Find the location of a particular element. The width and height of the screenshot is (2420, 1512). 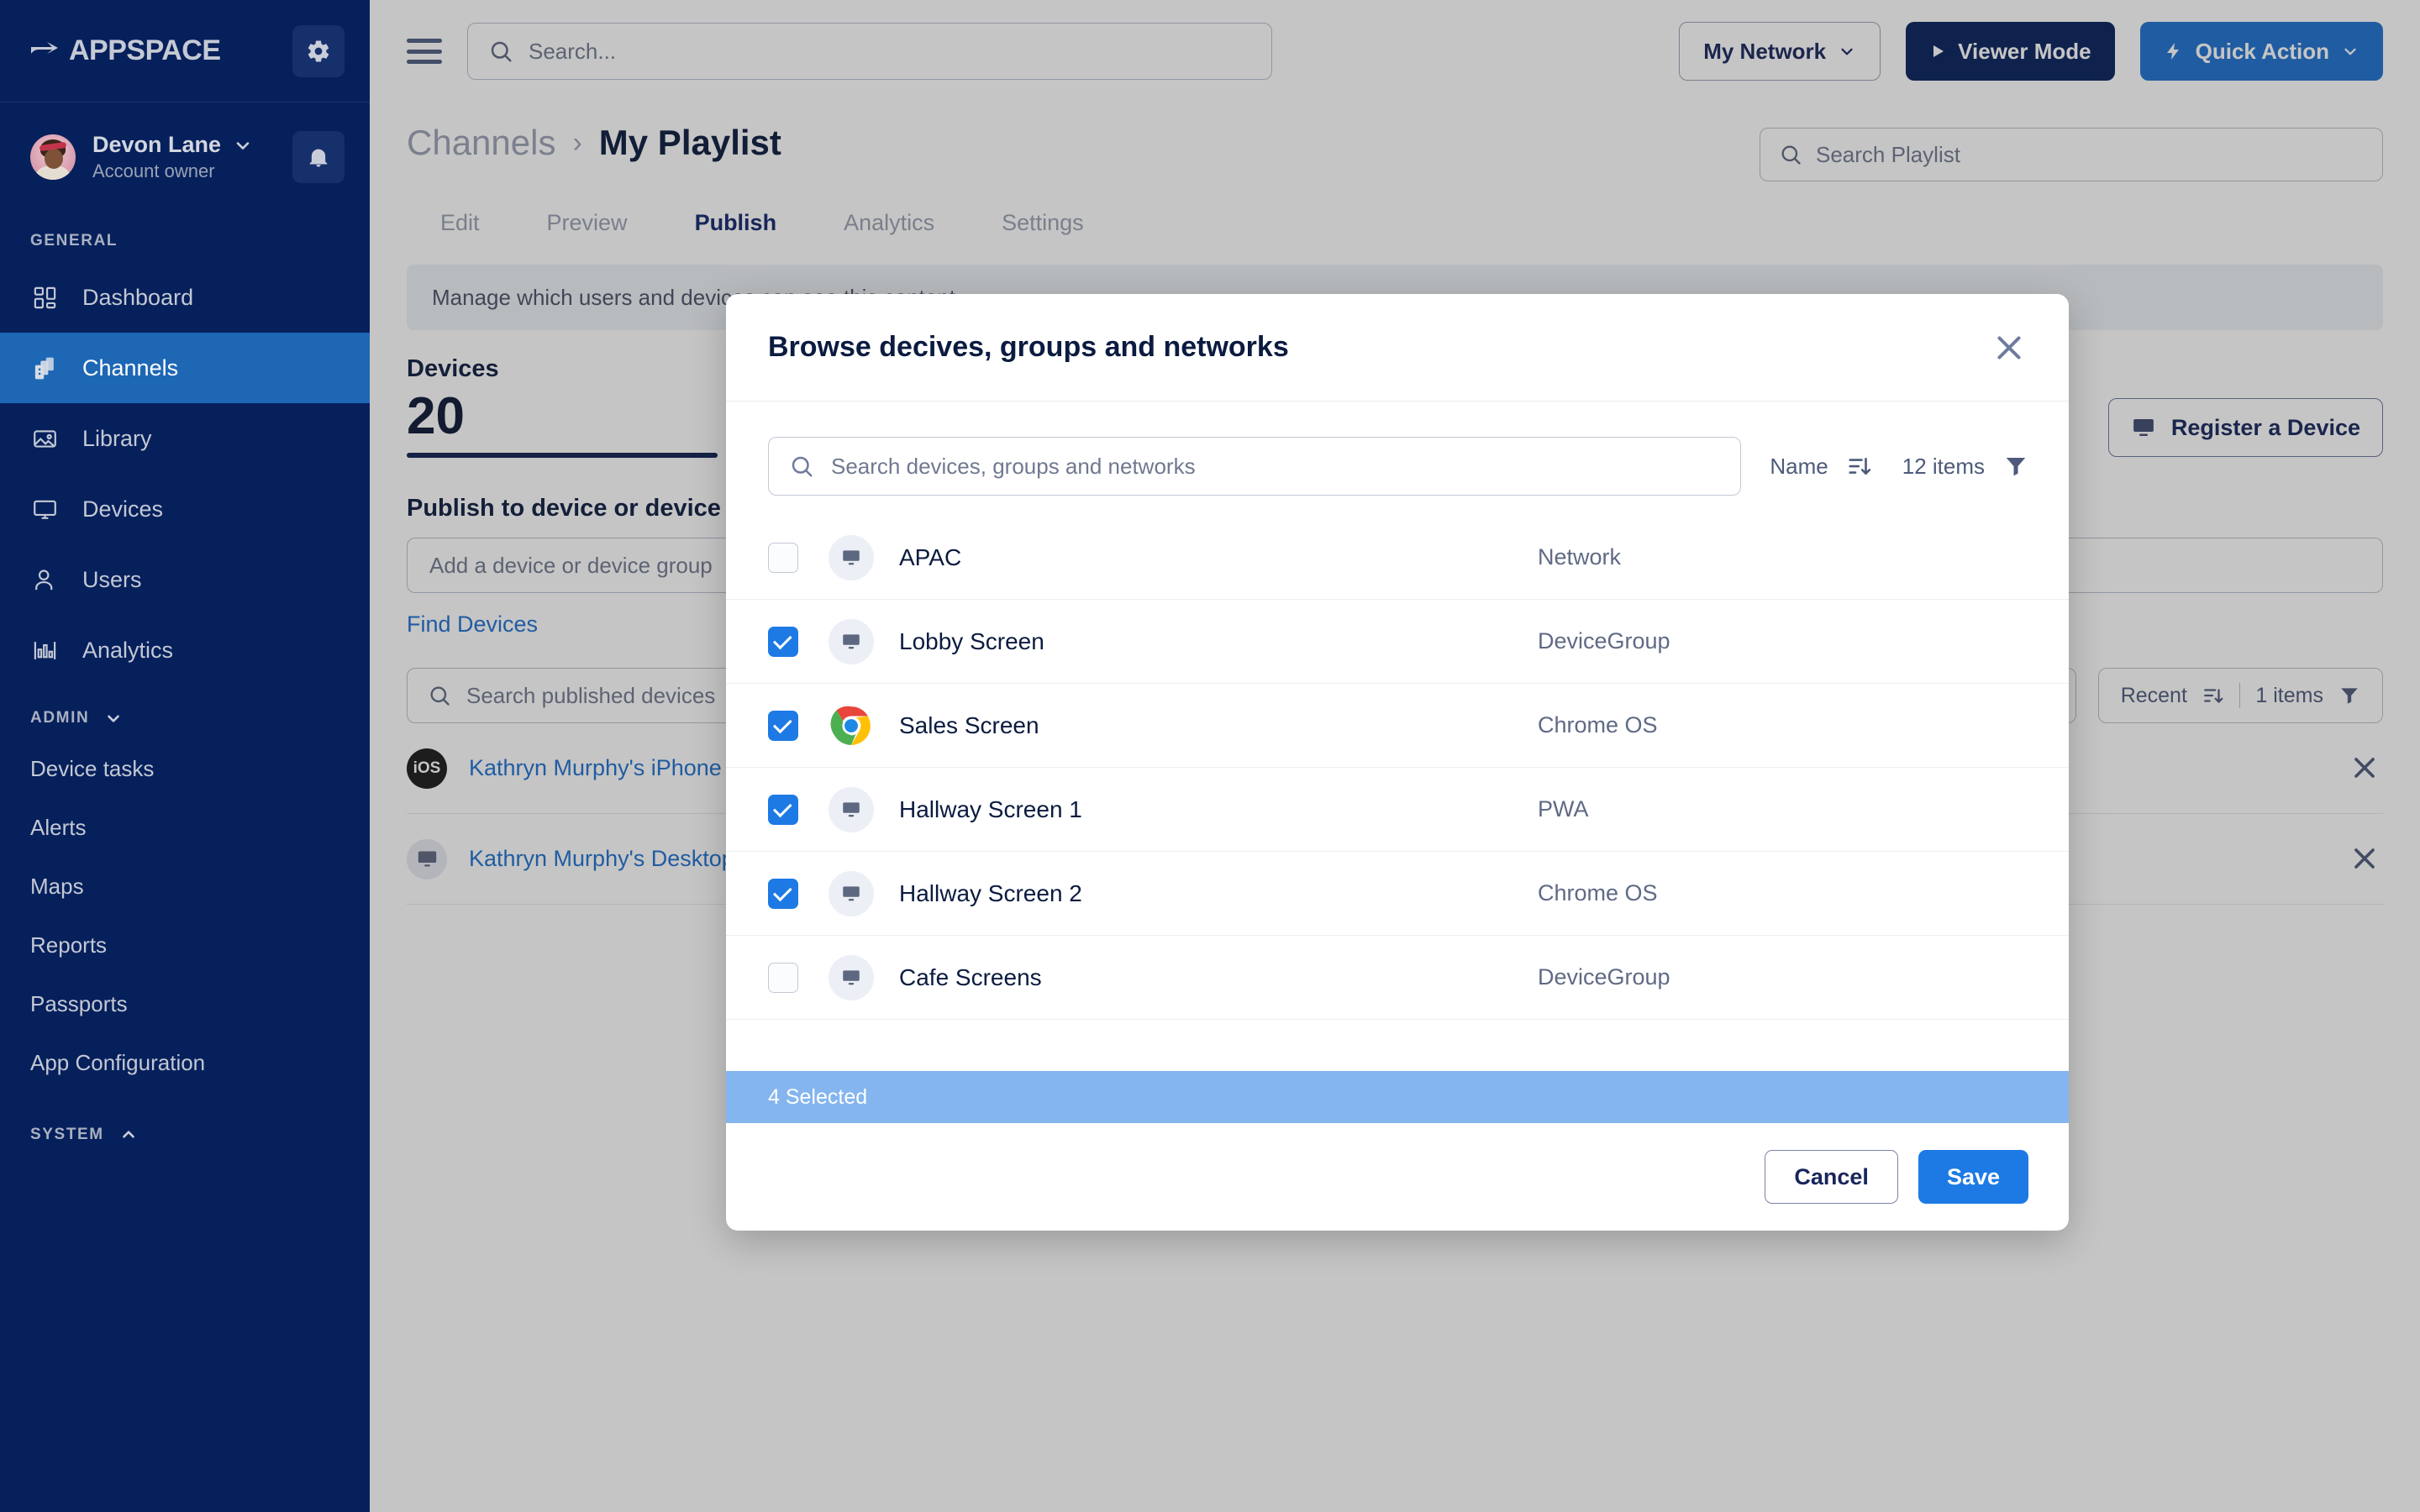

modal-tools: Name 12 items is located at coordinates (1884, 467).